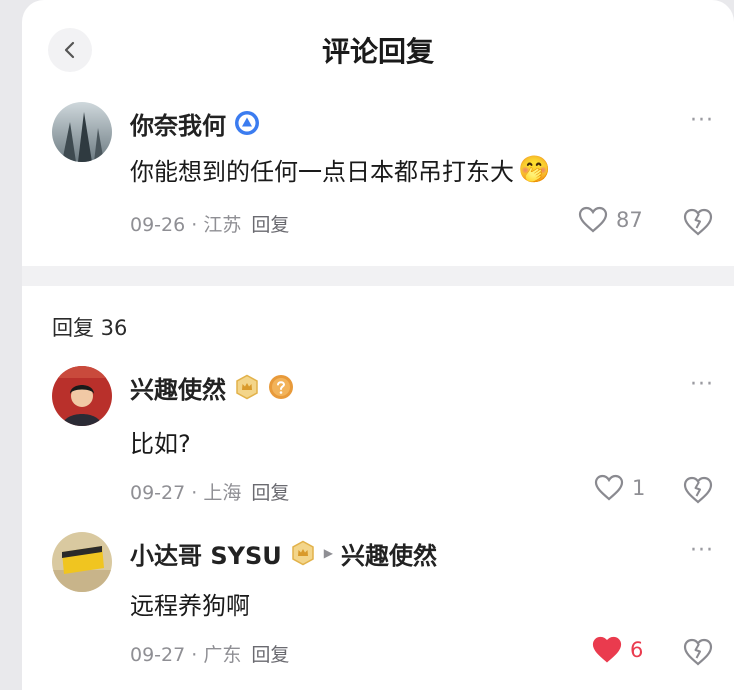 The width and height of the screenshot is (734, 690). I want to click on section-divider, so click(378, 276).